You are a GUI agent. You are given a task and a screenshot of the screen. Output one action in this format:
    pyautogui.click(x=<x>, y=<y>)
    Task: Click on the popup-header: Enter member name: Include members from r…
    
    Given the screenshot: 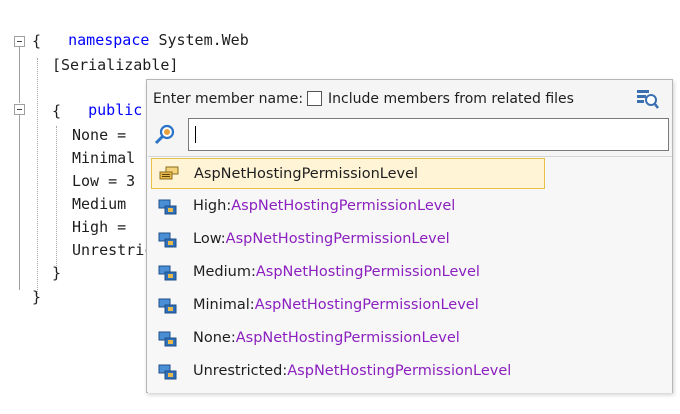 What is the action you would take?
    pyautogui.click(x=363, y=99)
    